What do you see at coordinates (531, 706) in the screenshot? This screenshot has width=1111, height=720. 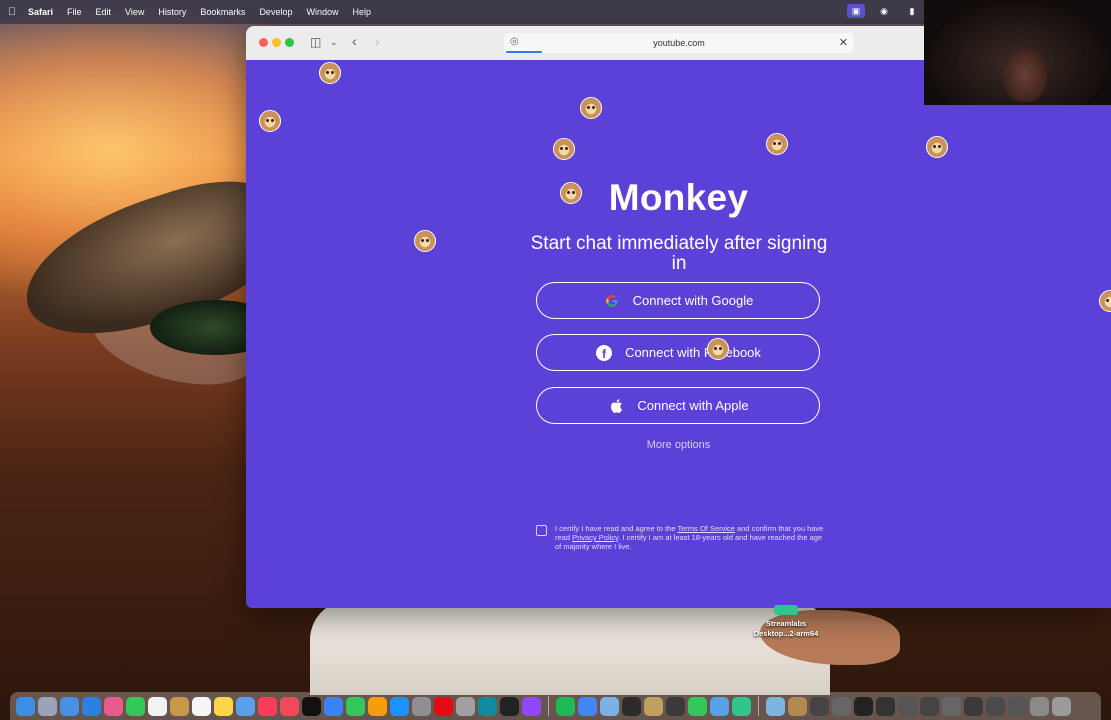 I see `twitch-icon` at bounding box center [531, 706].